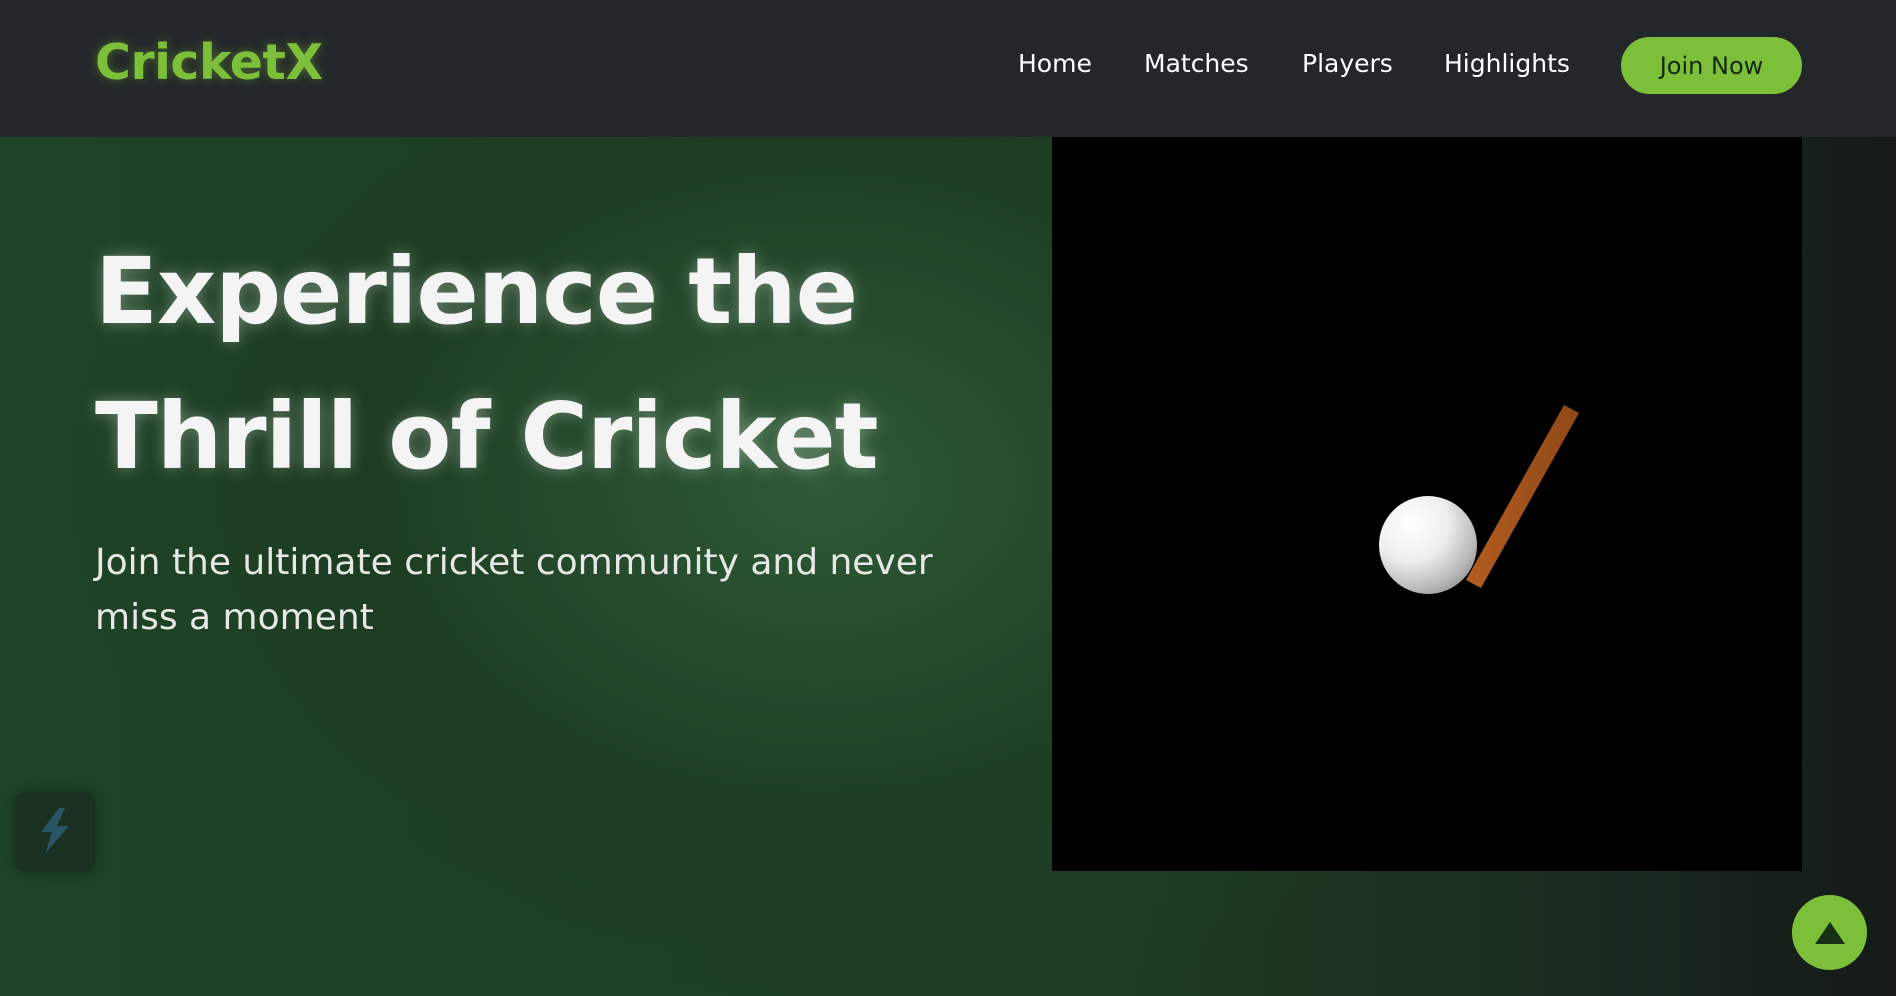 This screenshot has height=996, width=1896. What do you see at coordinates (1507, 63) in the screenshot?
I see `nav-highlights-link: Highlights` at bounding box center [1507, 63].